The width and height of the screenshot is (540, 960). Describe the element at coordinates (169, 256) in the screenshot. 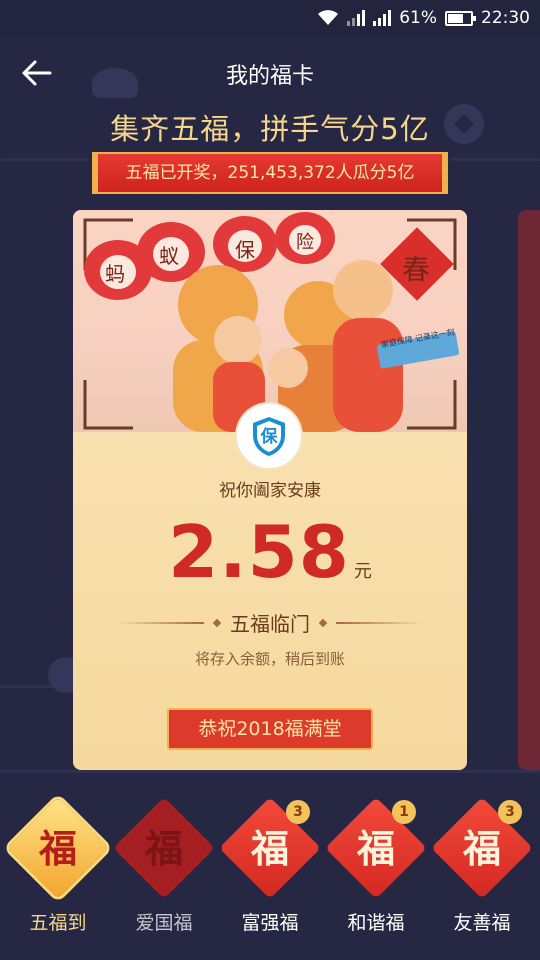

I see `lantern-char: 蚁` at that location.